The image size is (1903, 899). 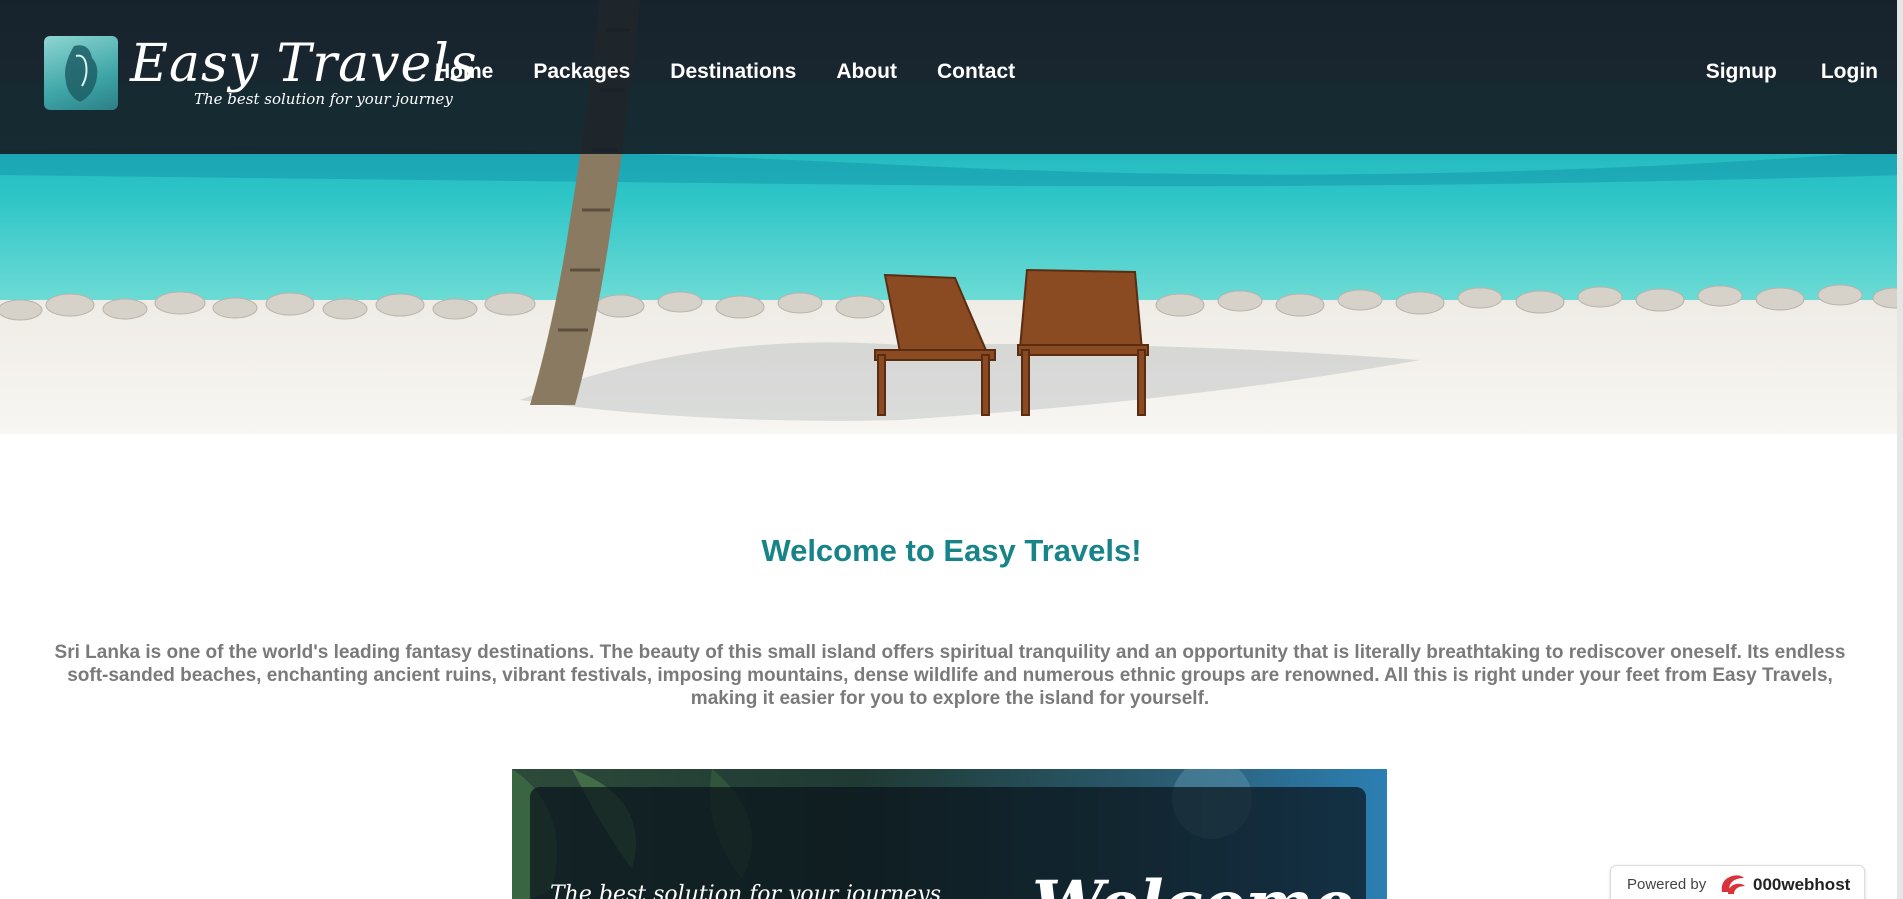 I want to click on webhost-name: 000webhost, so click(x=1802, y=884).